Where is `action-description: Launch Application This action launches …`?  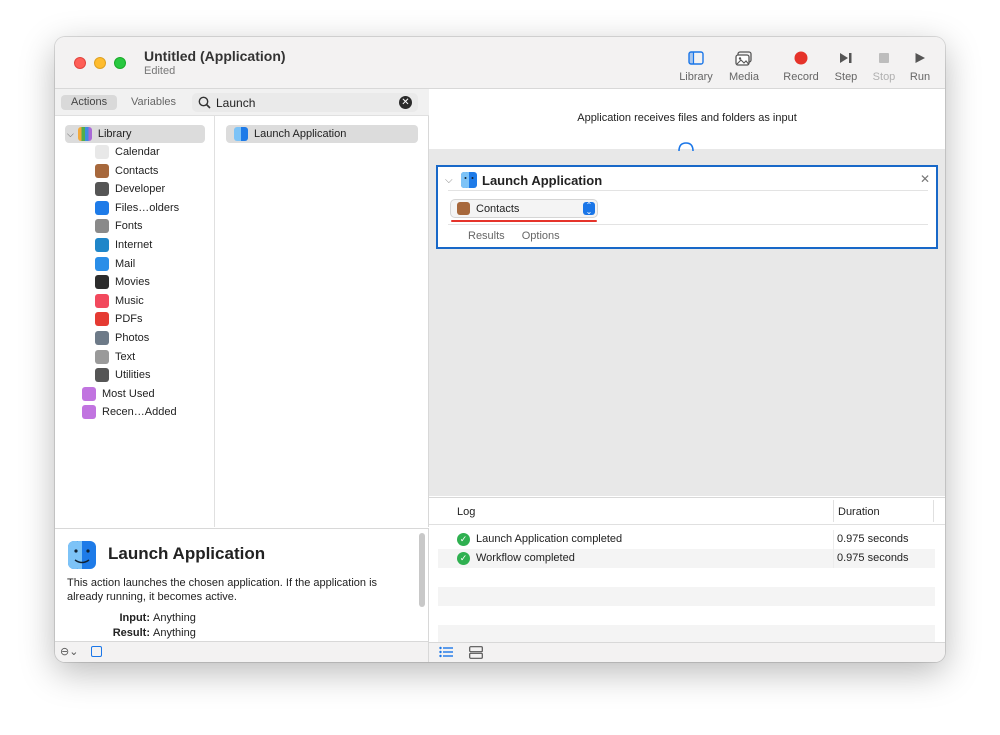
action-description: Launch Application This action launches … is located at coordinates (242, 584).